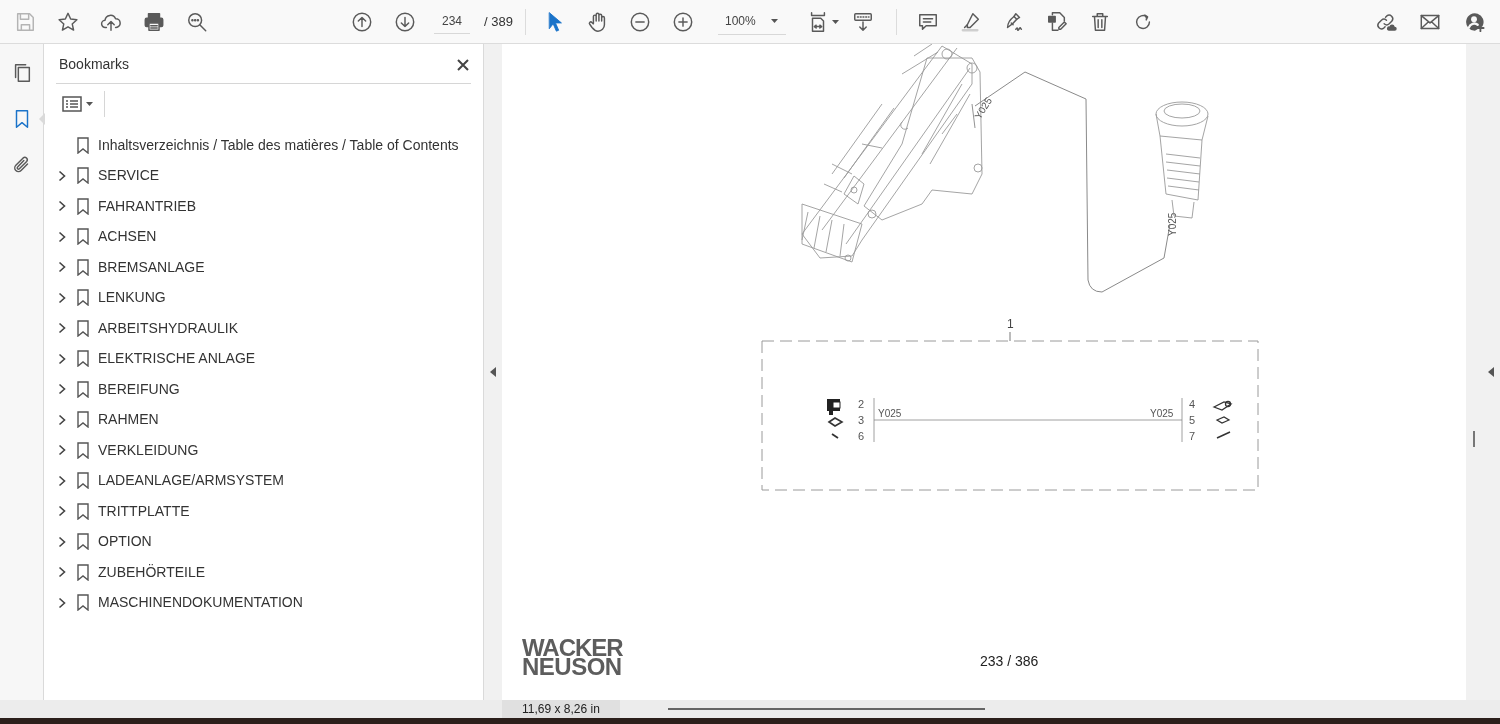 The height and width of the screenshot is (724, 1500). What do you see at coordinates (1172, 224) in the screenshot?
I see `cable-label: Y025` at bounding box center [1172, 224].